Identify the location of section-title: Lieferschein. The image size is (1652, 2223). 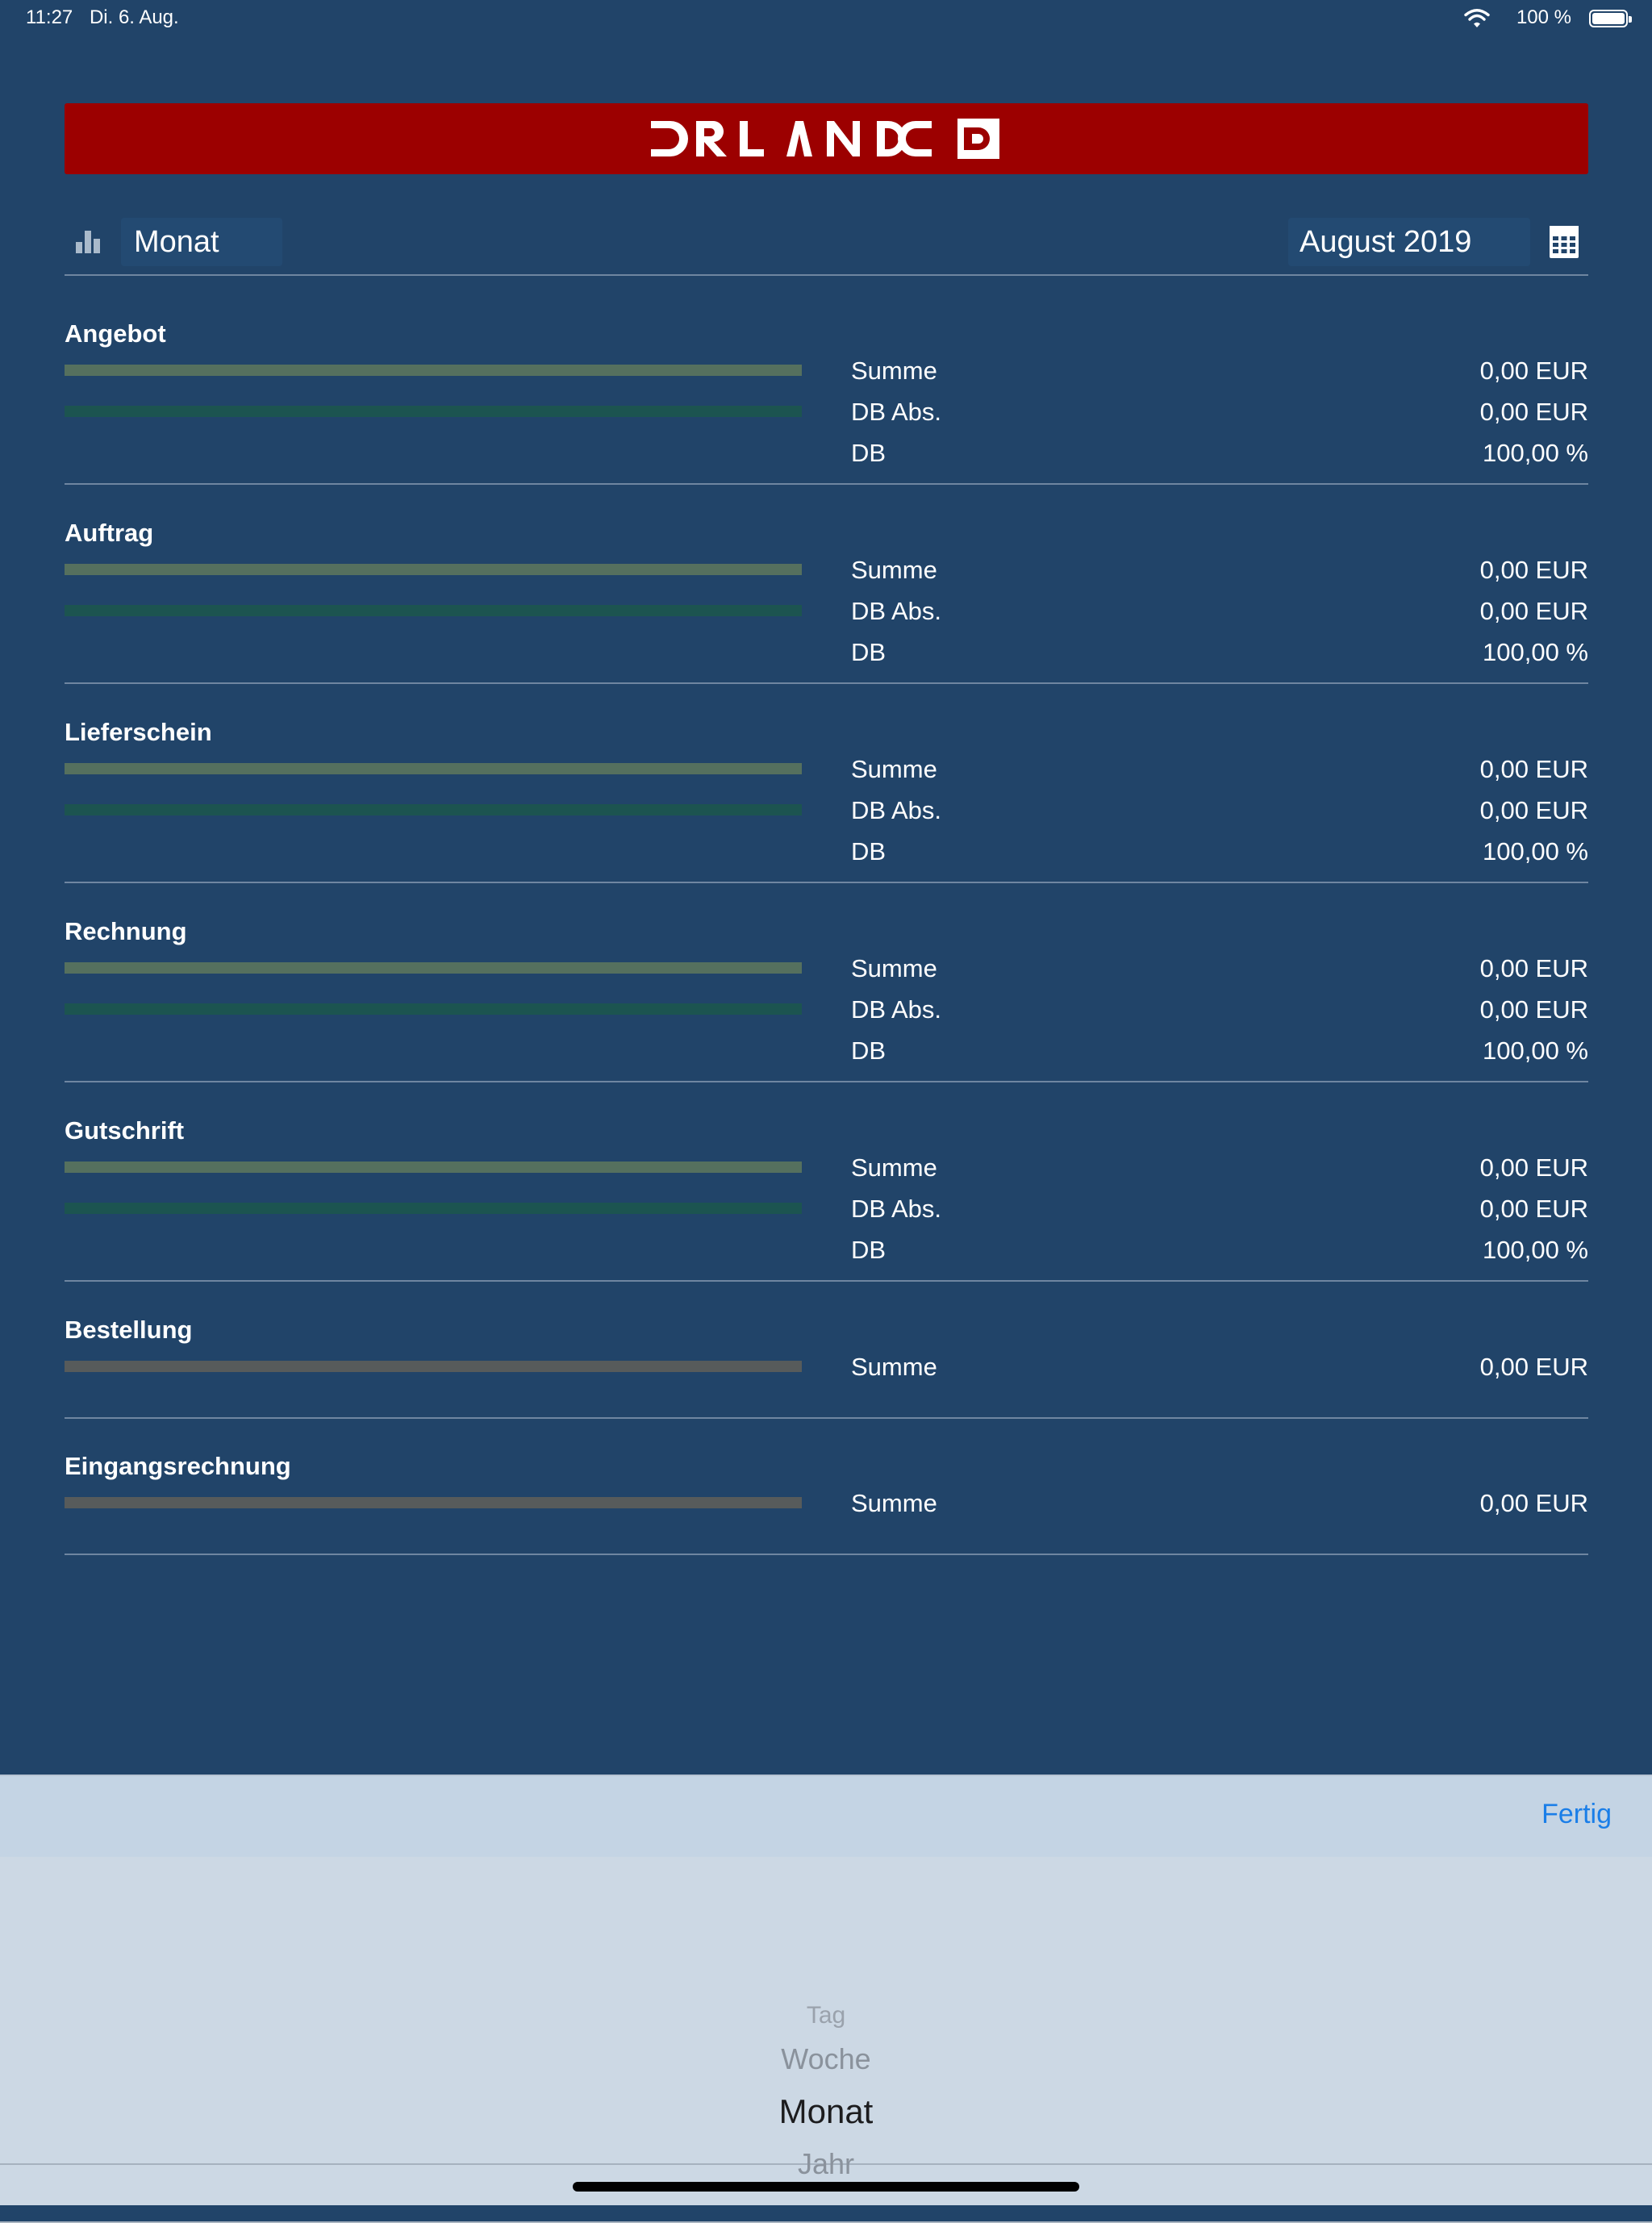
(138, 732).